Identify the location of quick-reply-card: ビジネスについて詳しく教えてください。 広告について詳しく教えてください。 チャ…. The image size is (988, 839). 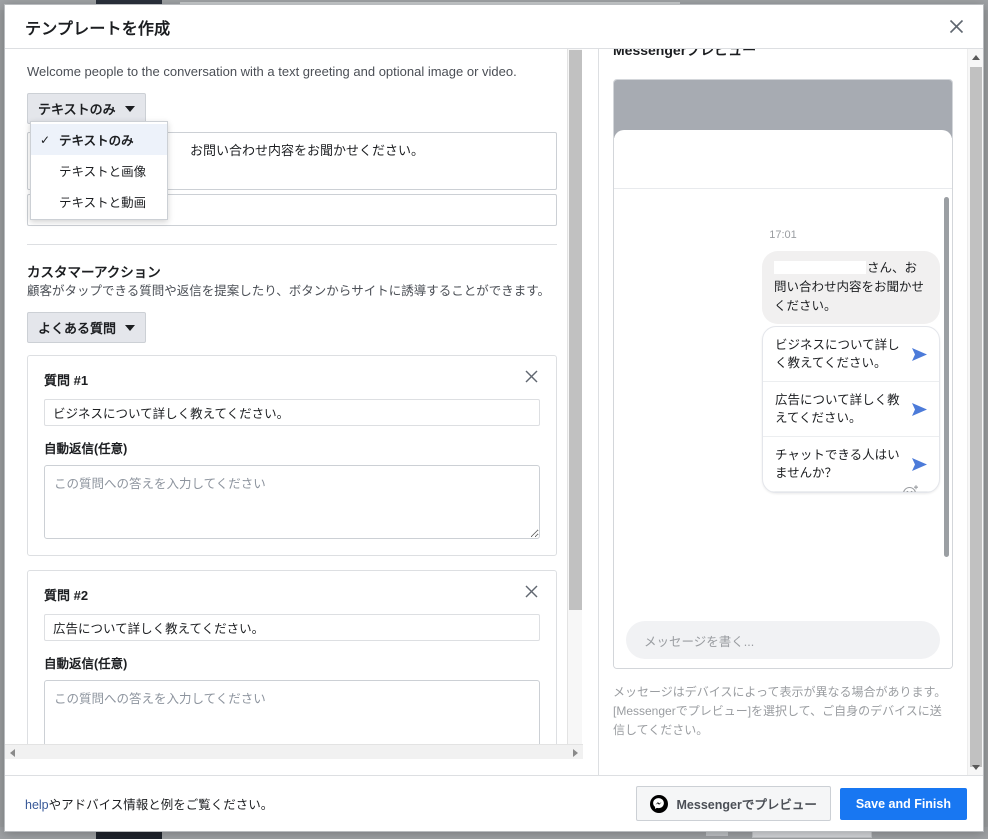
(851, 409).